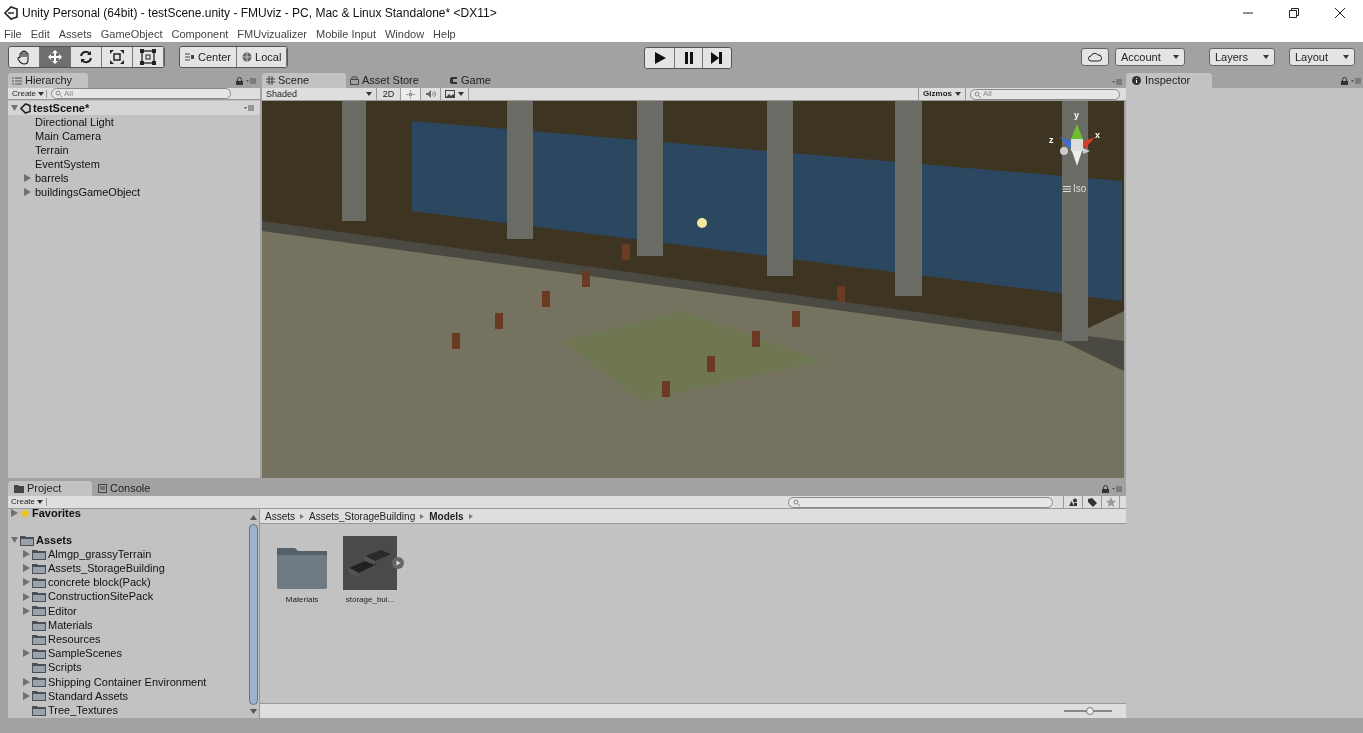  I want to click on cloud-icon, so click(1095, 57).